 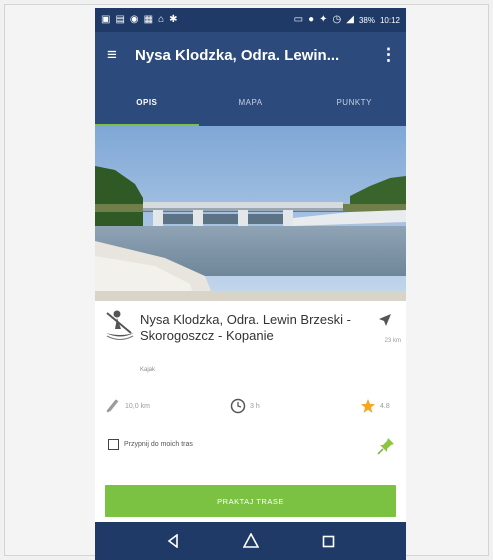 I want to click on route-length: 10,0 km, so click(x=127, y=406).